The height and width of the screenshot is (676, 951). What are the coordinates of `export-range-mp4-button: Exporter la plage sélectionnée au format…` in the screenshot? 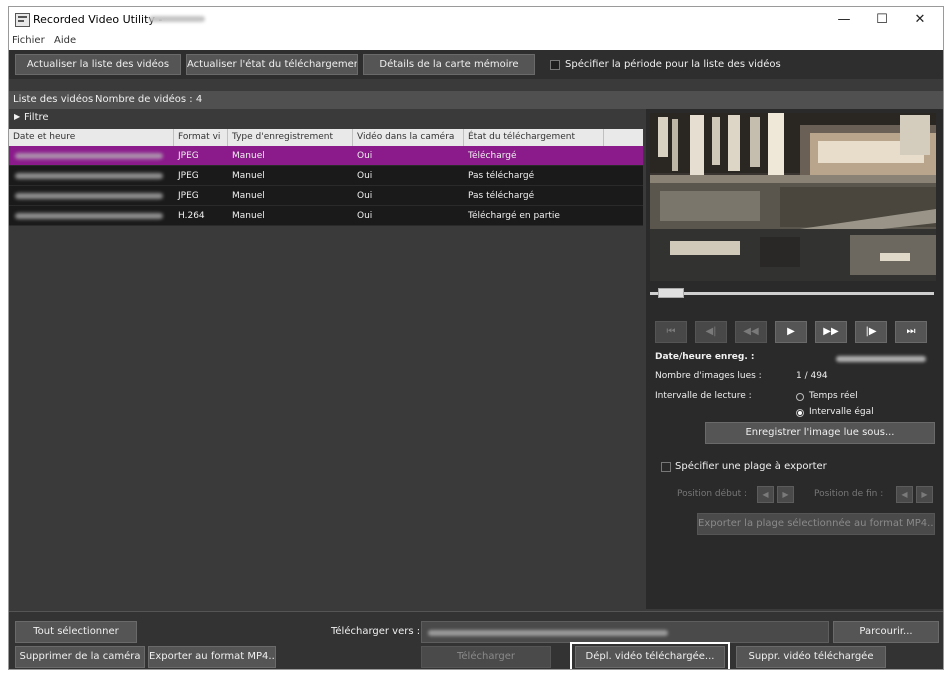 It's located at (816, 524).